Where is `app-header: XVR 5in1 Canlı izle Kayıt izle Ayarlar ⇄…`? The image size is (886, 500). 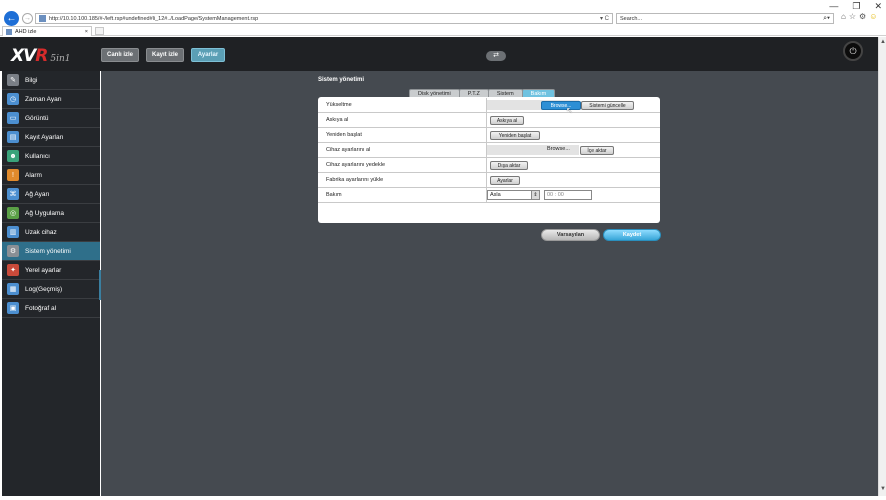 app-header: XVR 5in1 Canlı izle Kayıt izle Ayarlar ⇄… is located at coordinates (439, 54).